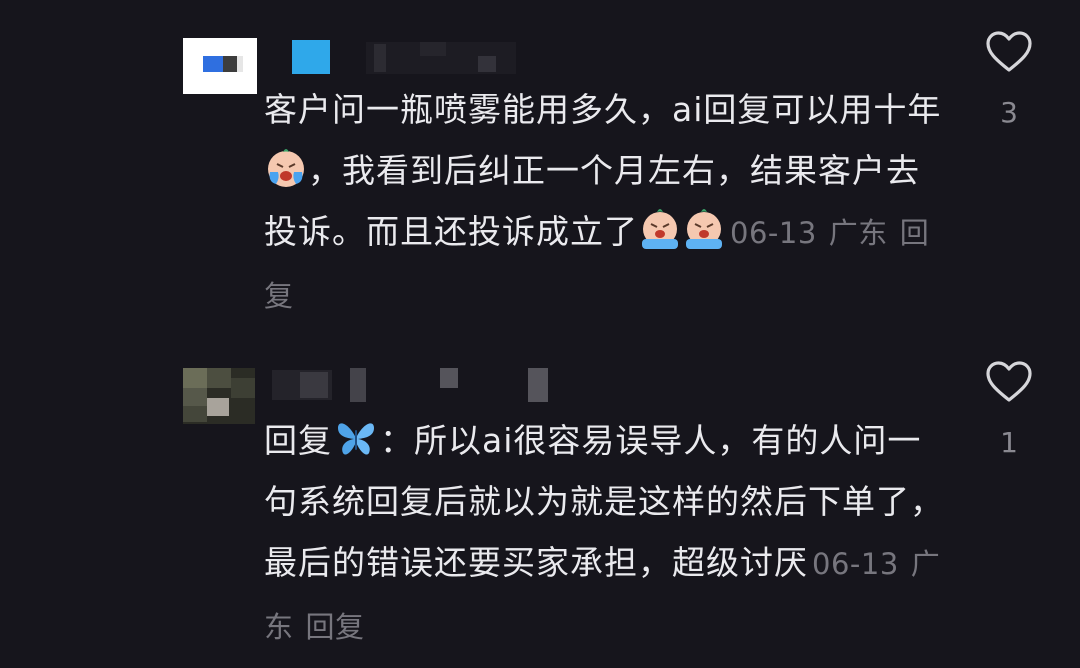 The height and width of the screenshot is (668, 1080). Describe the element at coordinates (356, 439) in the screenshot. I see `butterfly-icon` at that location.